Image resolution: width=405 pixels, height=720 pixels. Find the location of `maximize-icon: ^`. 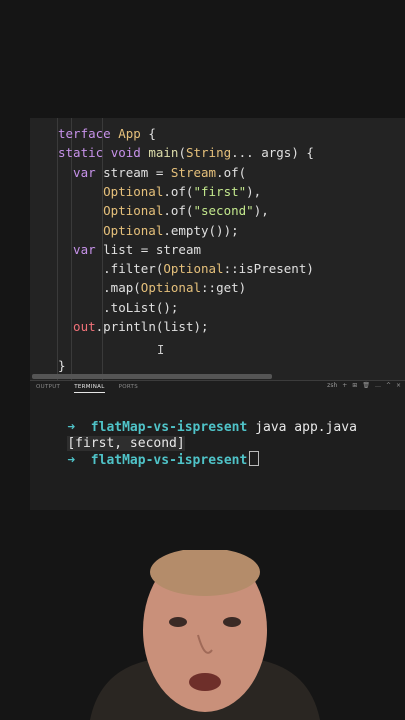

maximize-icon: ^ is located at coordinates (388, 385).